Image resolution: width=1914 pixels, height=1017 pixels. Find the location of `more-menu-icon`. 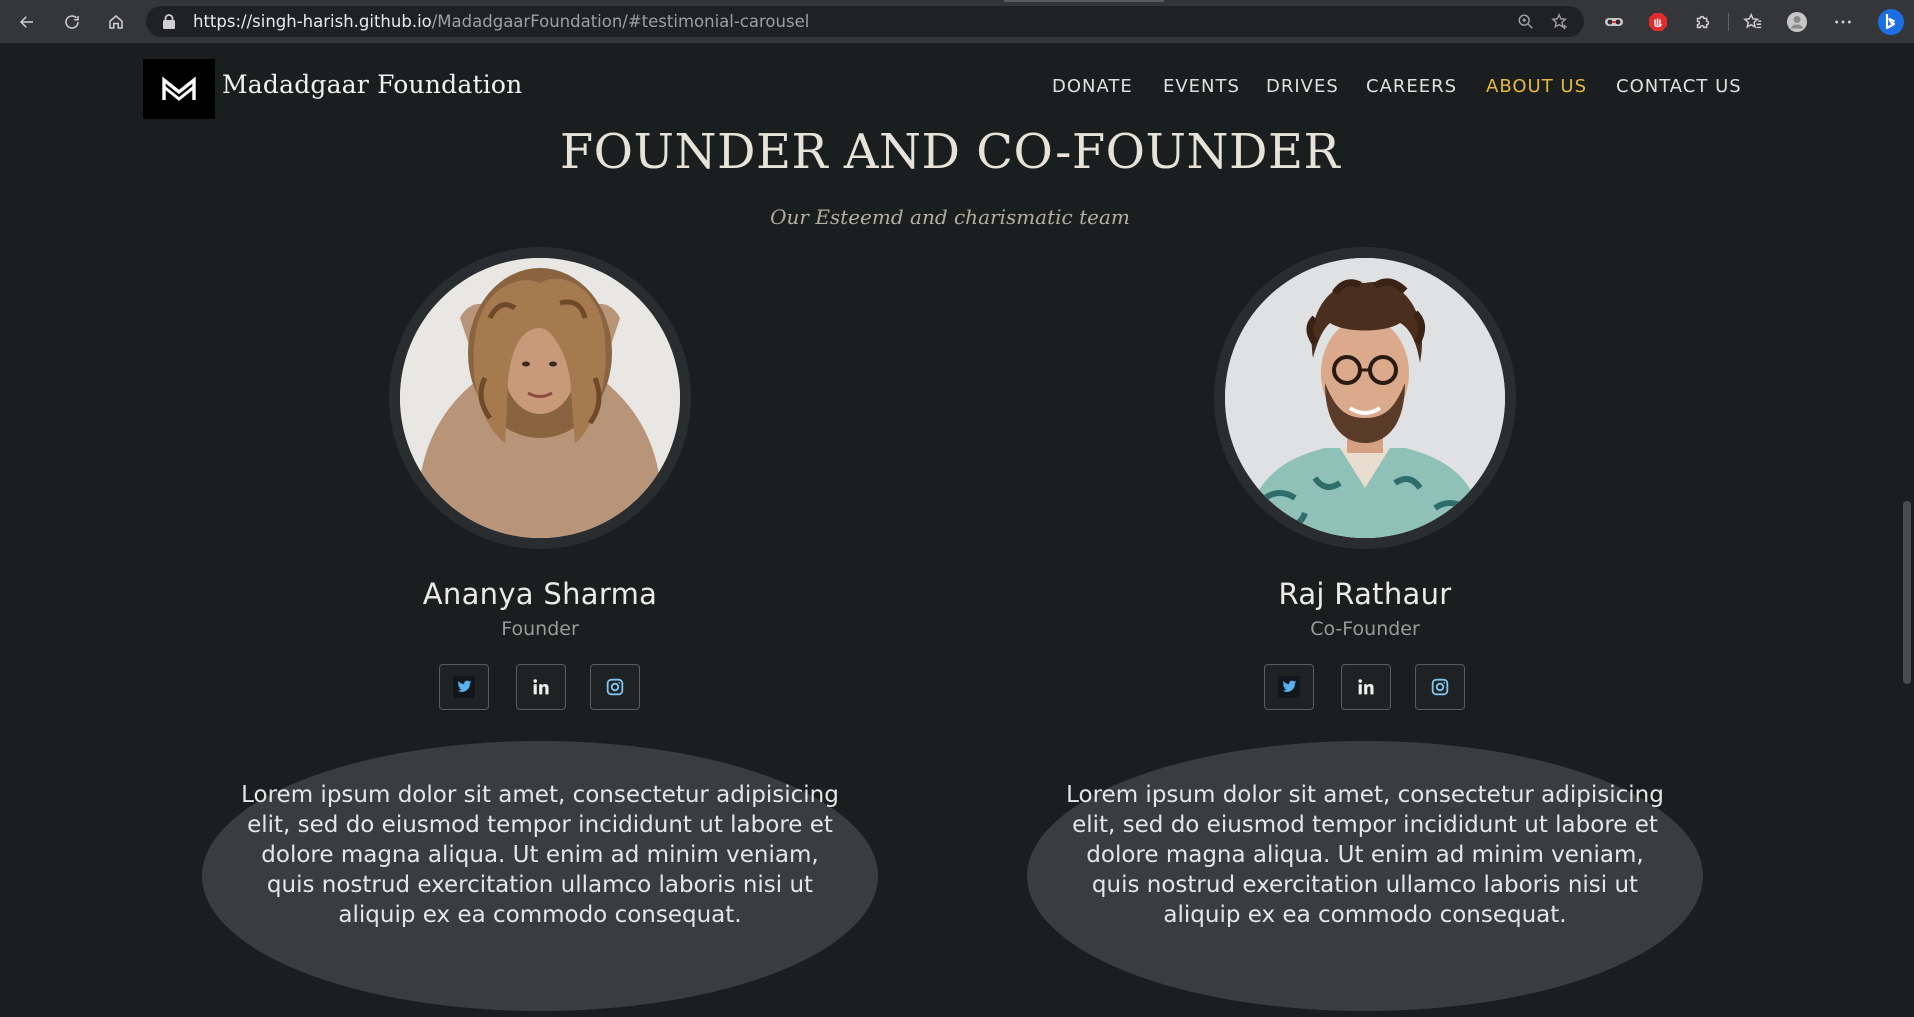

more-menu-icon is located at coordinates (1843, 22).